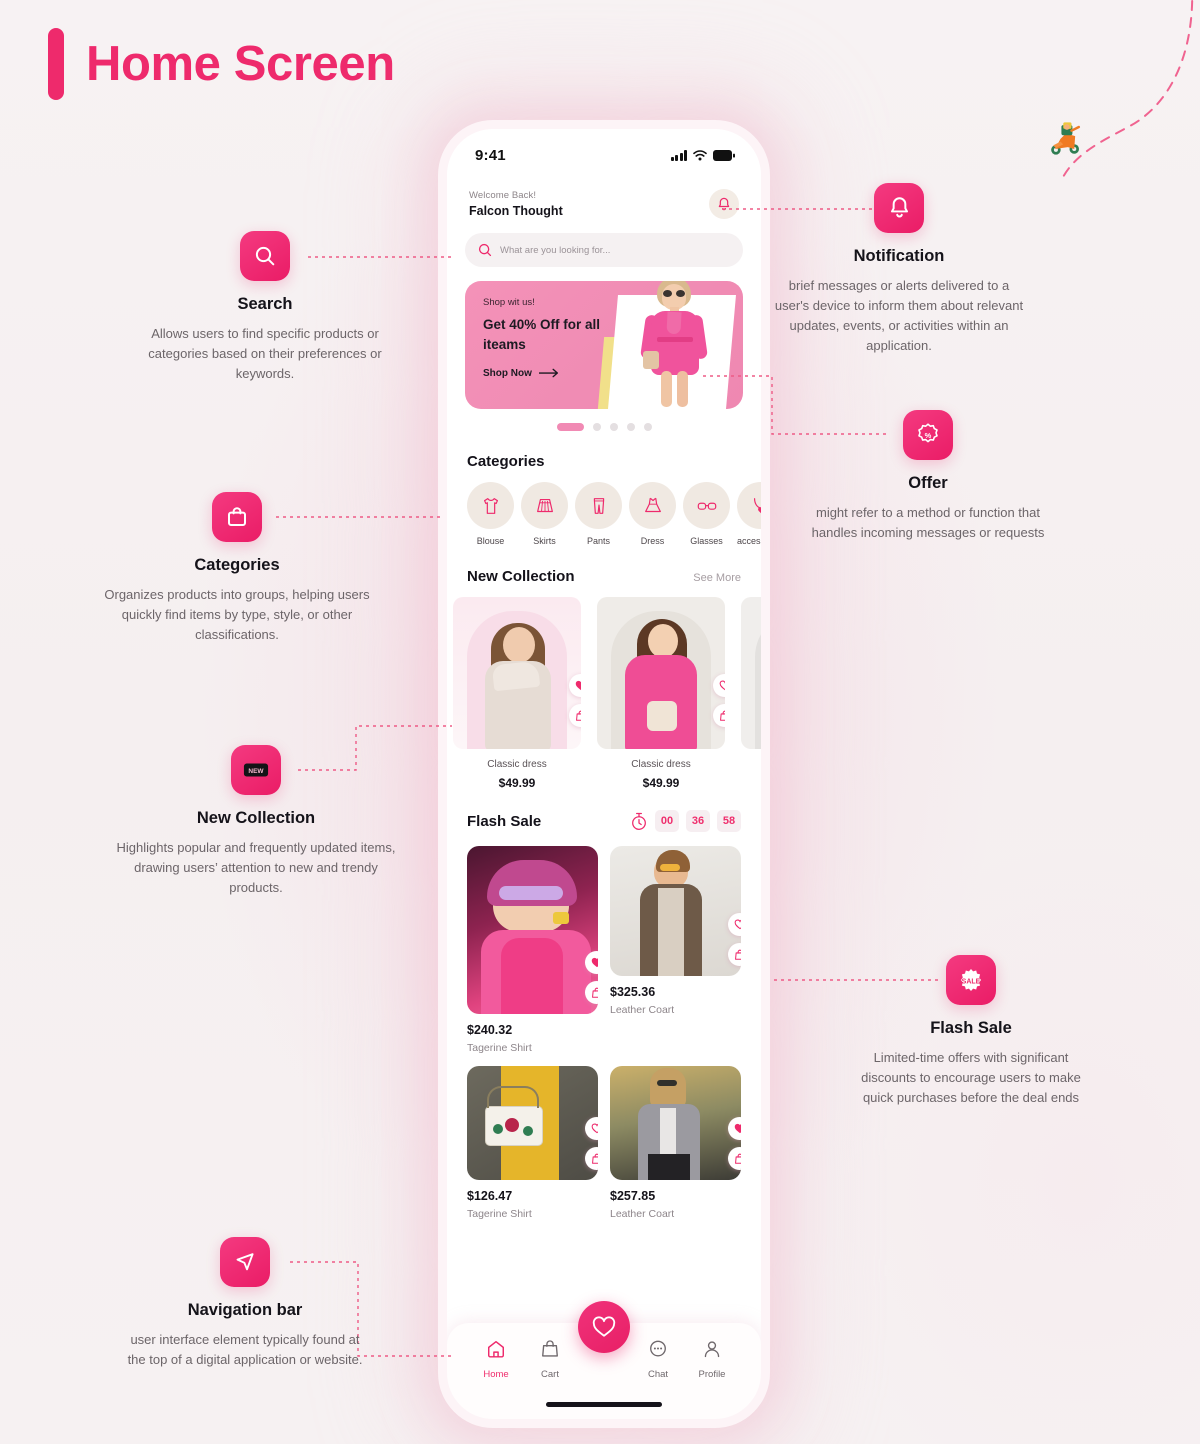 Image resolution: width=1200 pixels, height=1444 pixels. I want to click on heart-filled-icon, so click(594, 962).